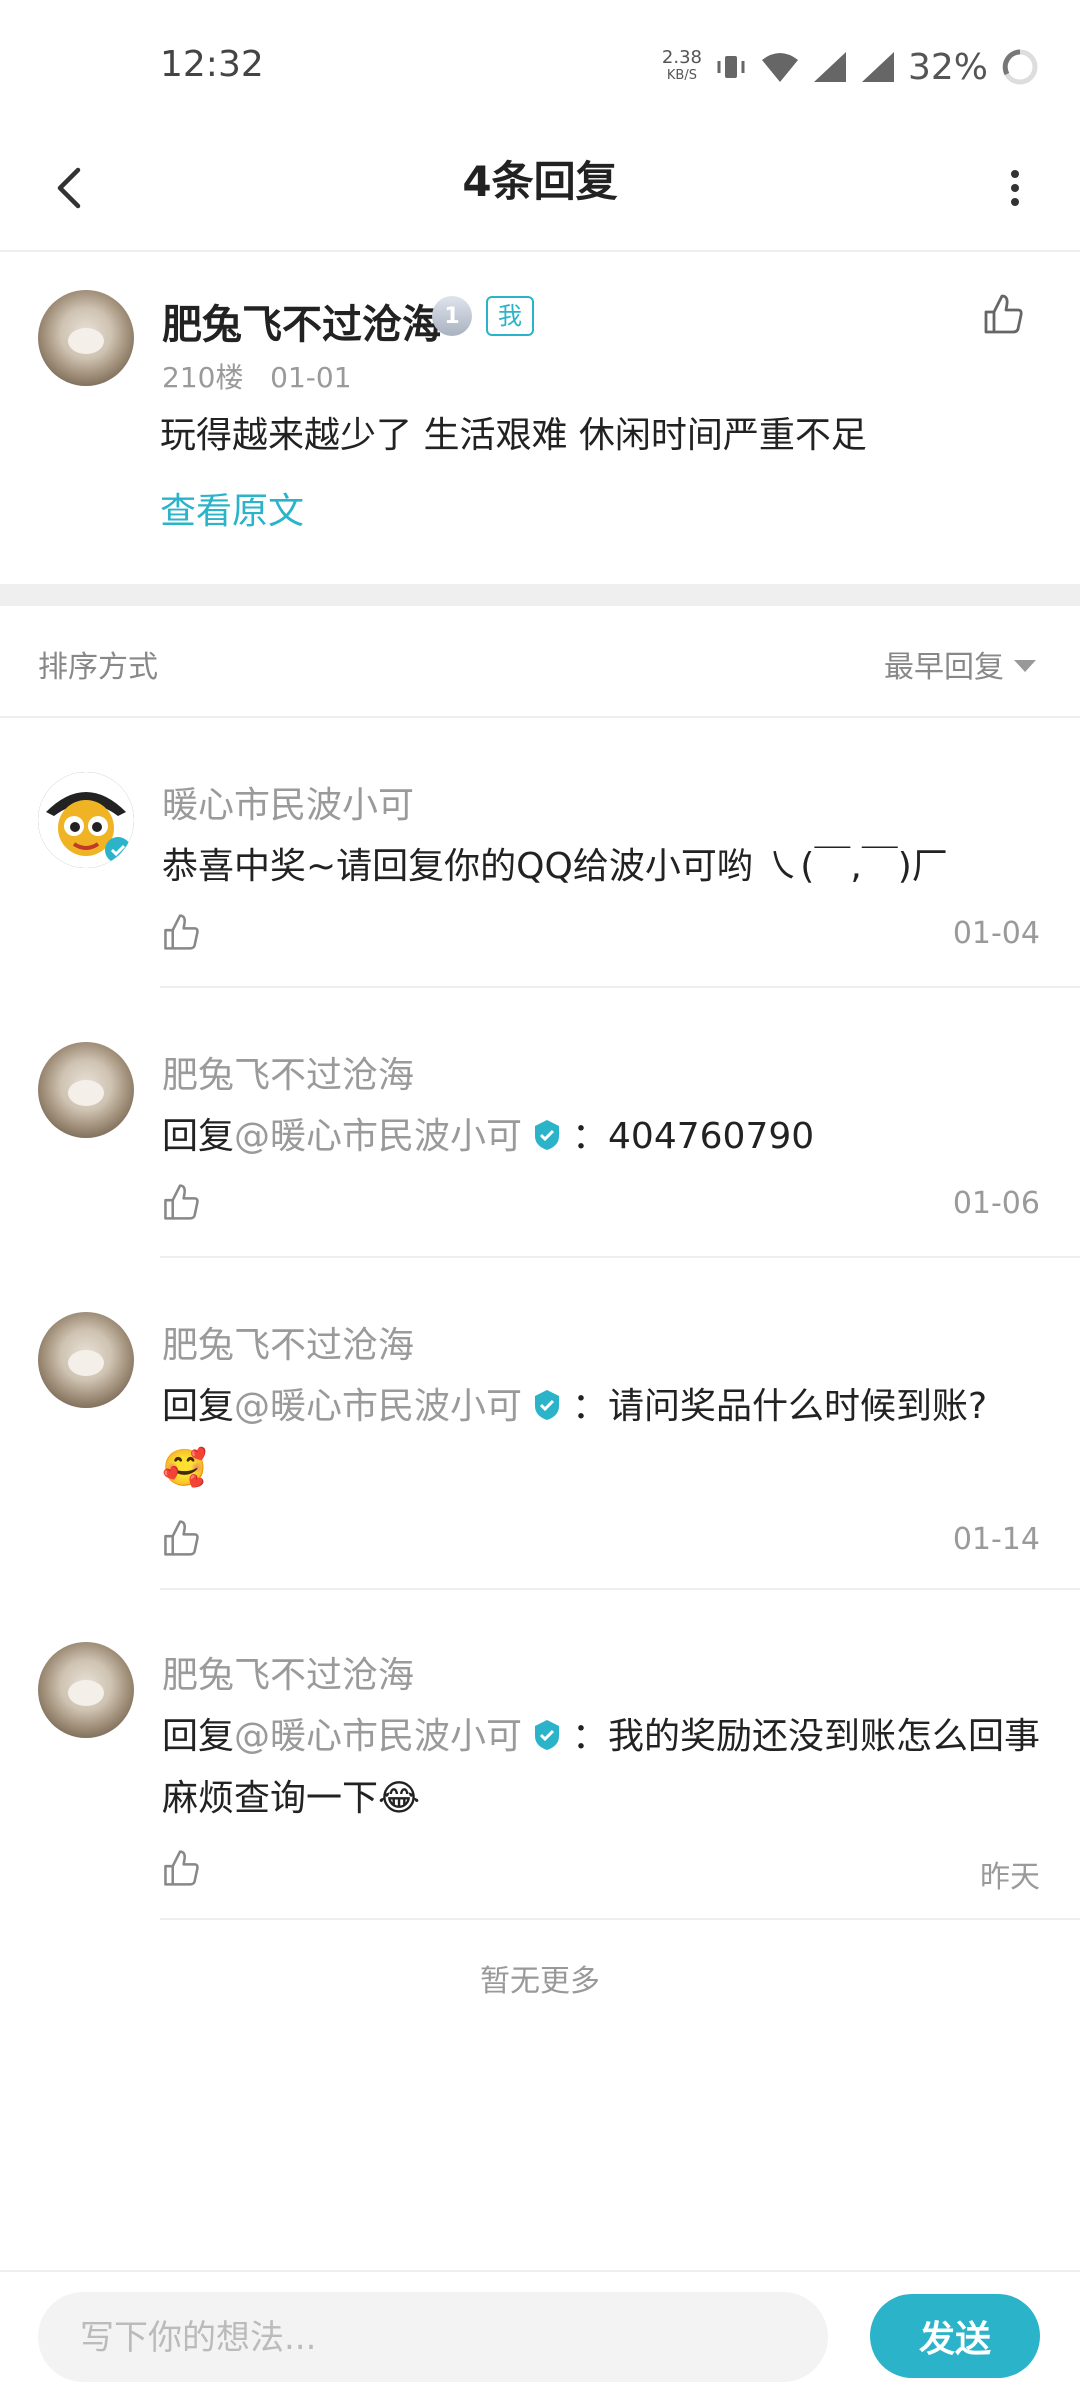 The height and width of the screenshot is (2402, 1080). I want to click on status-time: 12:32, so click(212, 64).